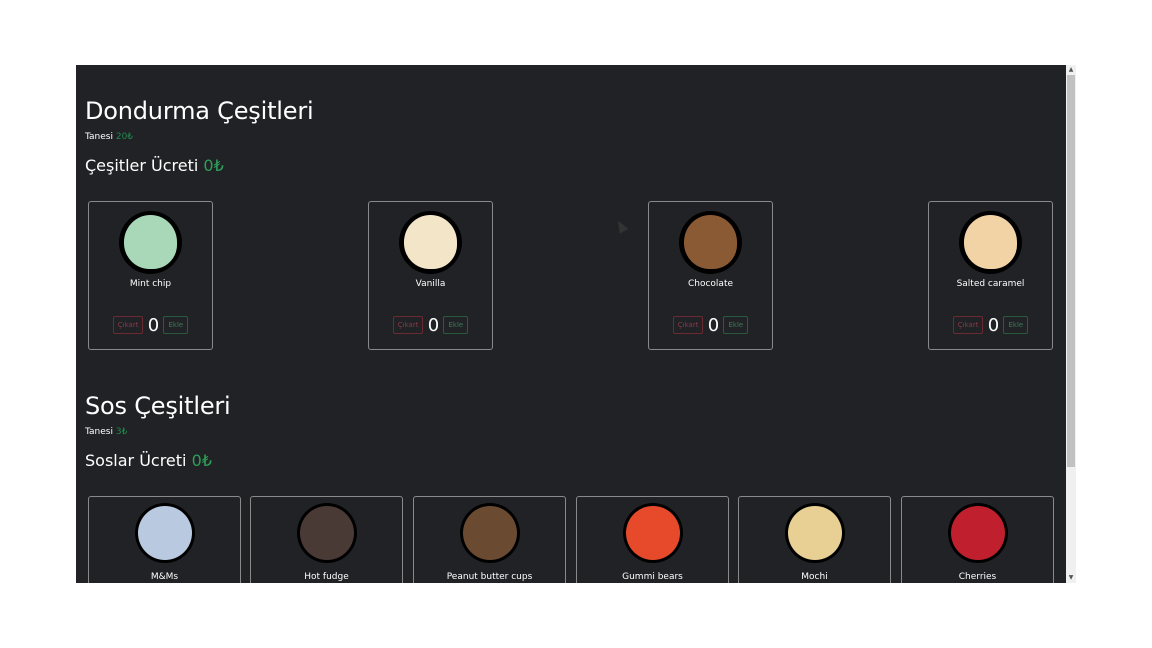 The width and height of the screenshot is (1152, 648). I want to click on toppings-total-value: 0₺, so click(201, 460).